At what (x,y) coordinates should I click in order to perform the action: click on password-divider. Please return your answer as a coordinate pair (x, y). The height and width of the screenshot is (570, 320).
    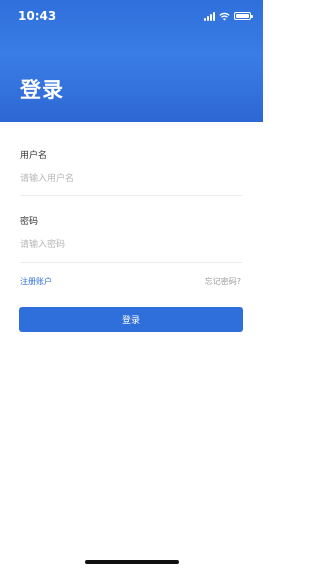
    Looking at the image, I should click on (131, 262).